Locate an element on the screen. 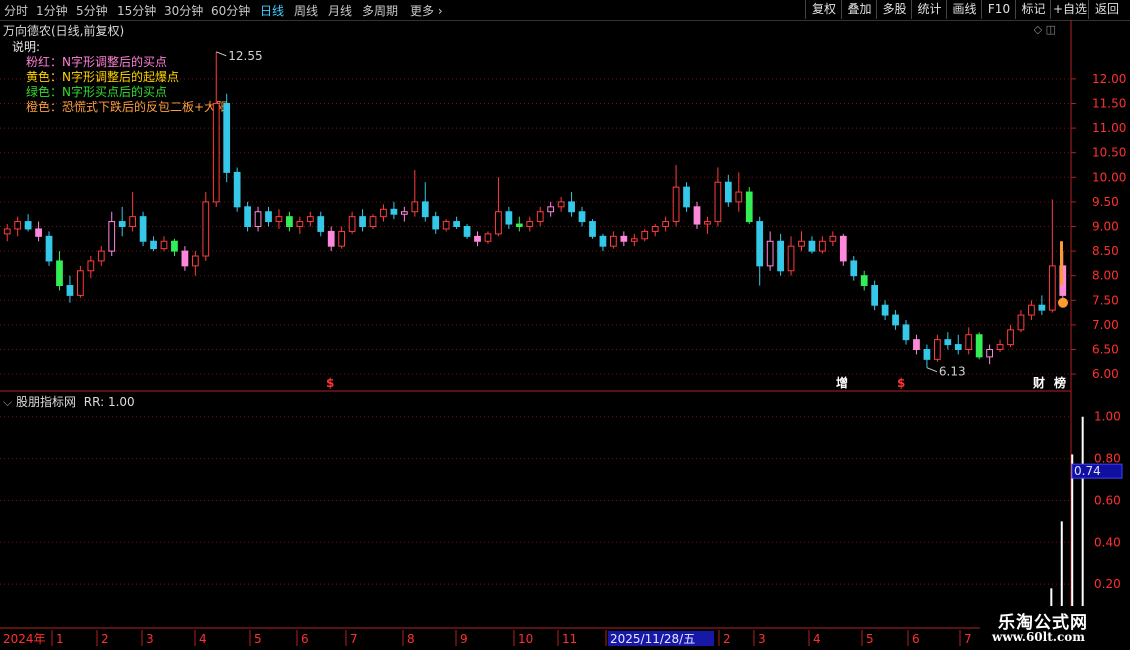 This screenshot has height=650, width=1130. period-more: 更多 › is located at coordinates (426, 10).